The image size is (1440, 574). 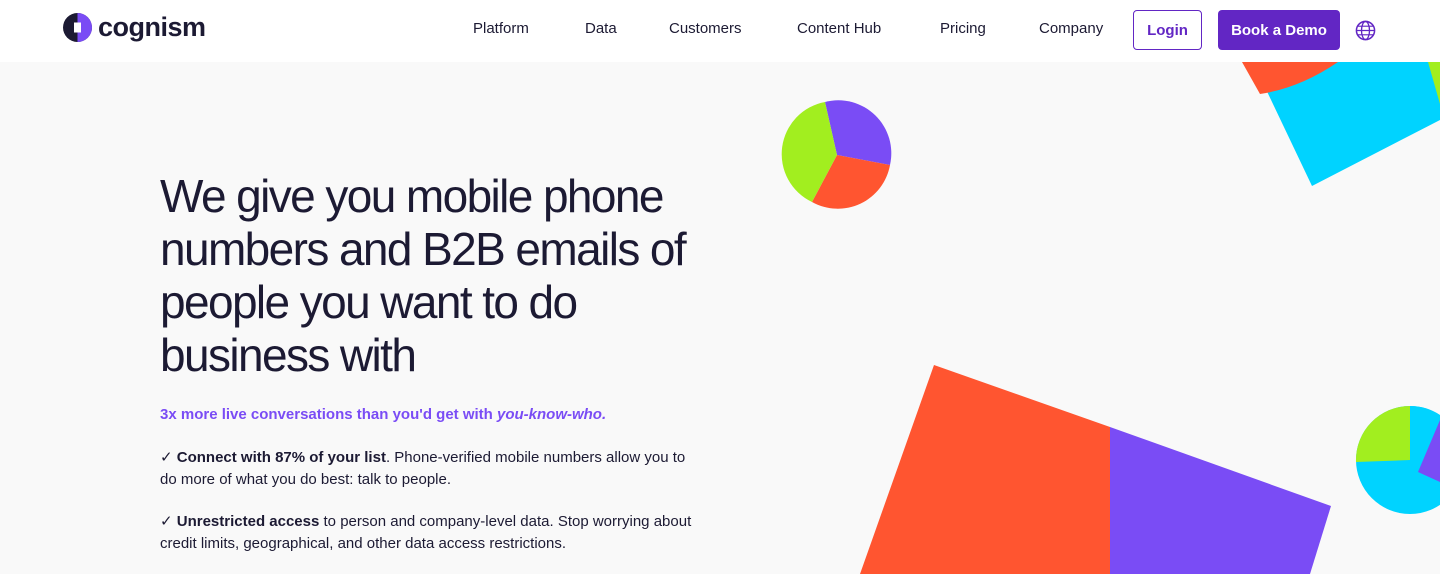 I want to click on nav-customers: Customers, so click(x=705, y=29).